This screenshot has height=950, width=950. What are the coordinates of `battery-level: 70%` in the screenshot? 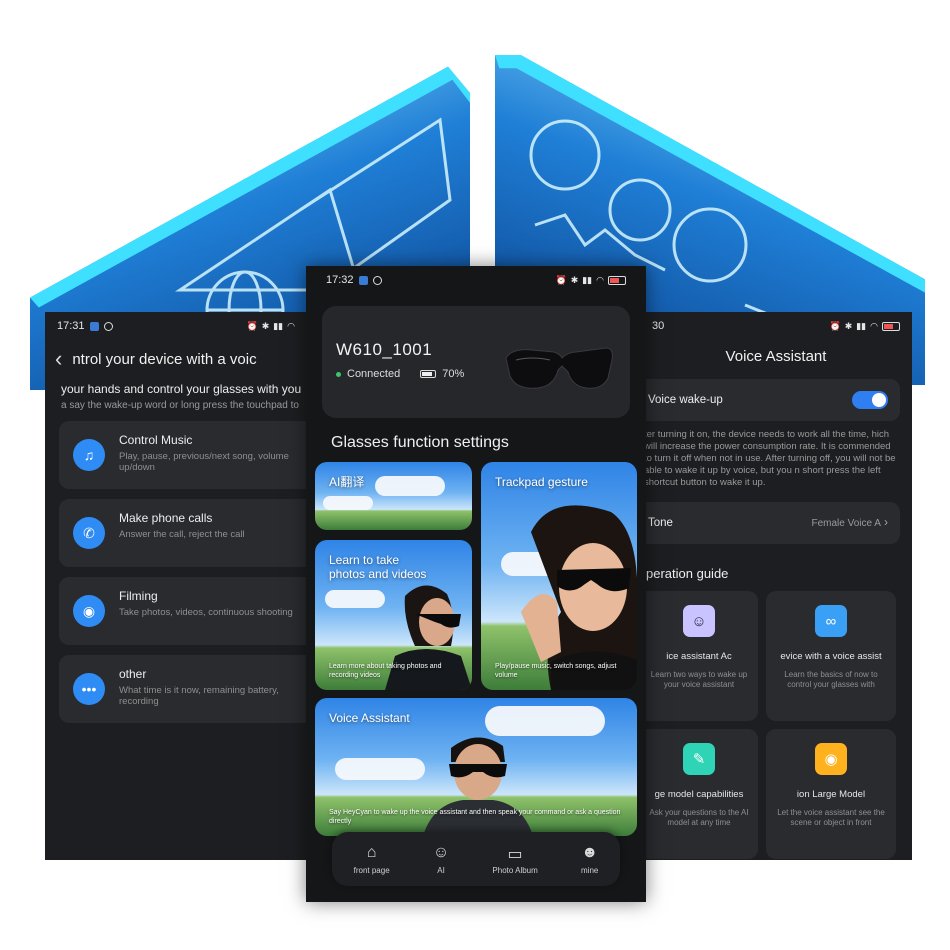 It's located at (453, 374).